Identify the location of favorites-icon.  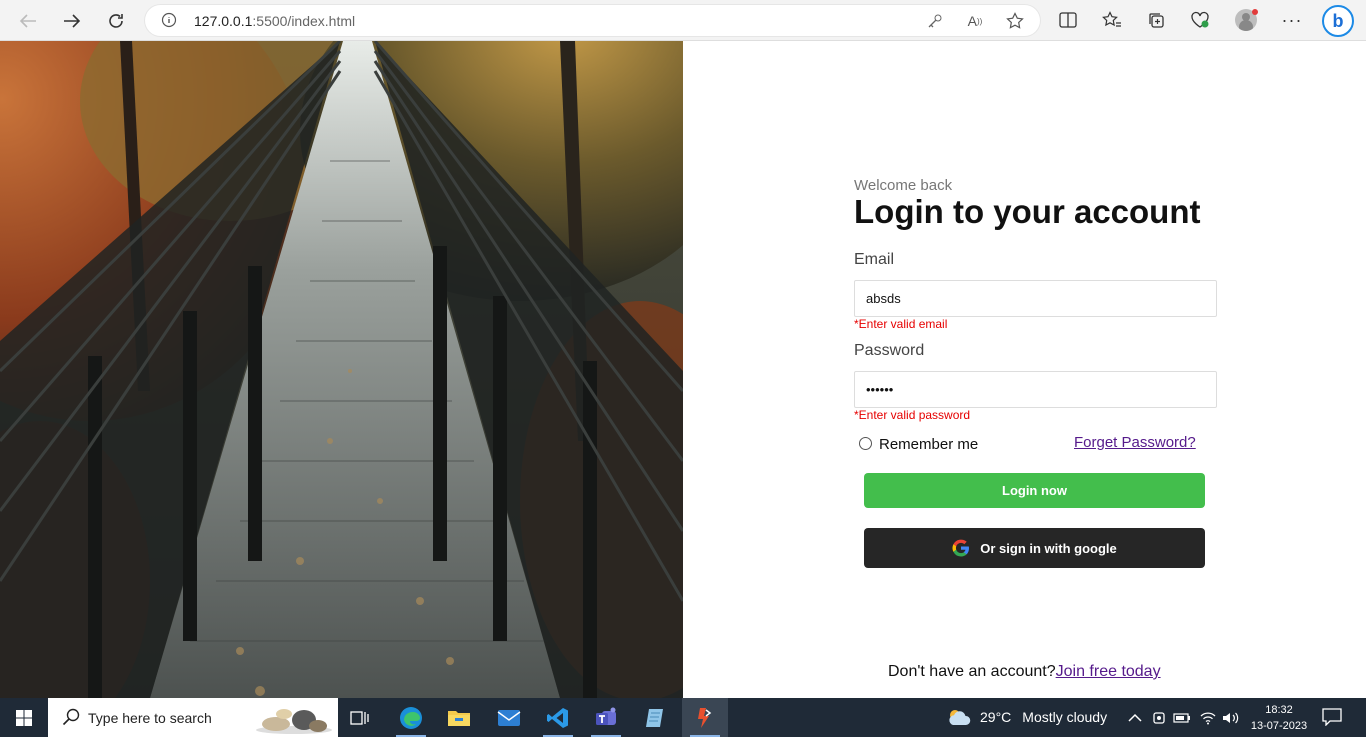
(1112, 20).